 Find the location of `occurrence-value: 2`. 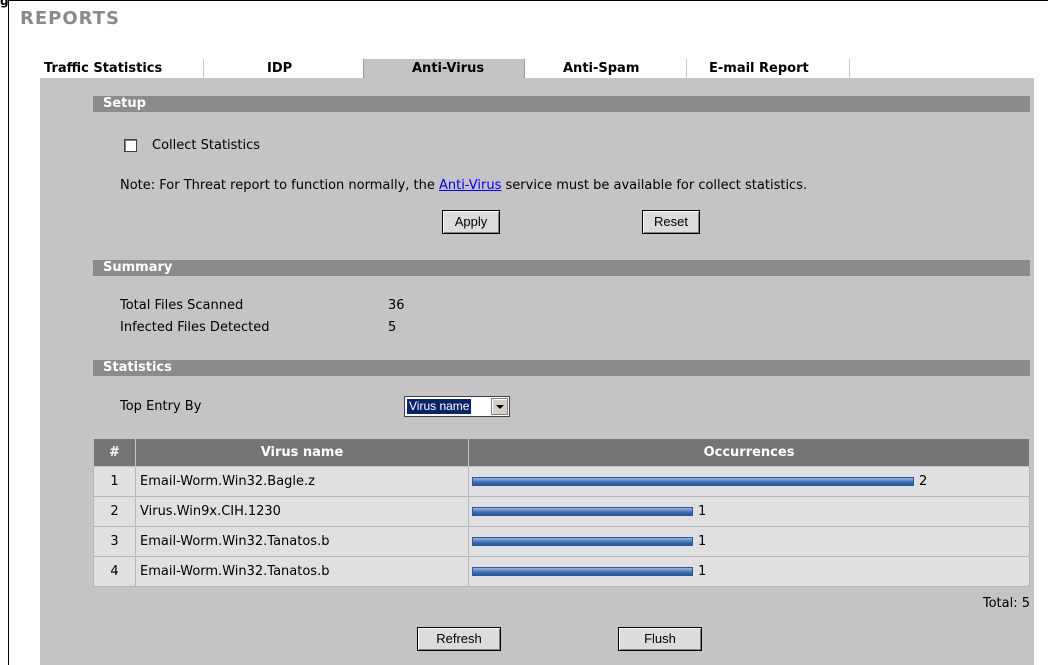

occurrence-value: 2 is located at coordinates (923, 481).